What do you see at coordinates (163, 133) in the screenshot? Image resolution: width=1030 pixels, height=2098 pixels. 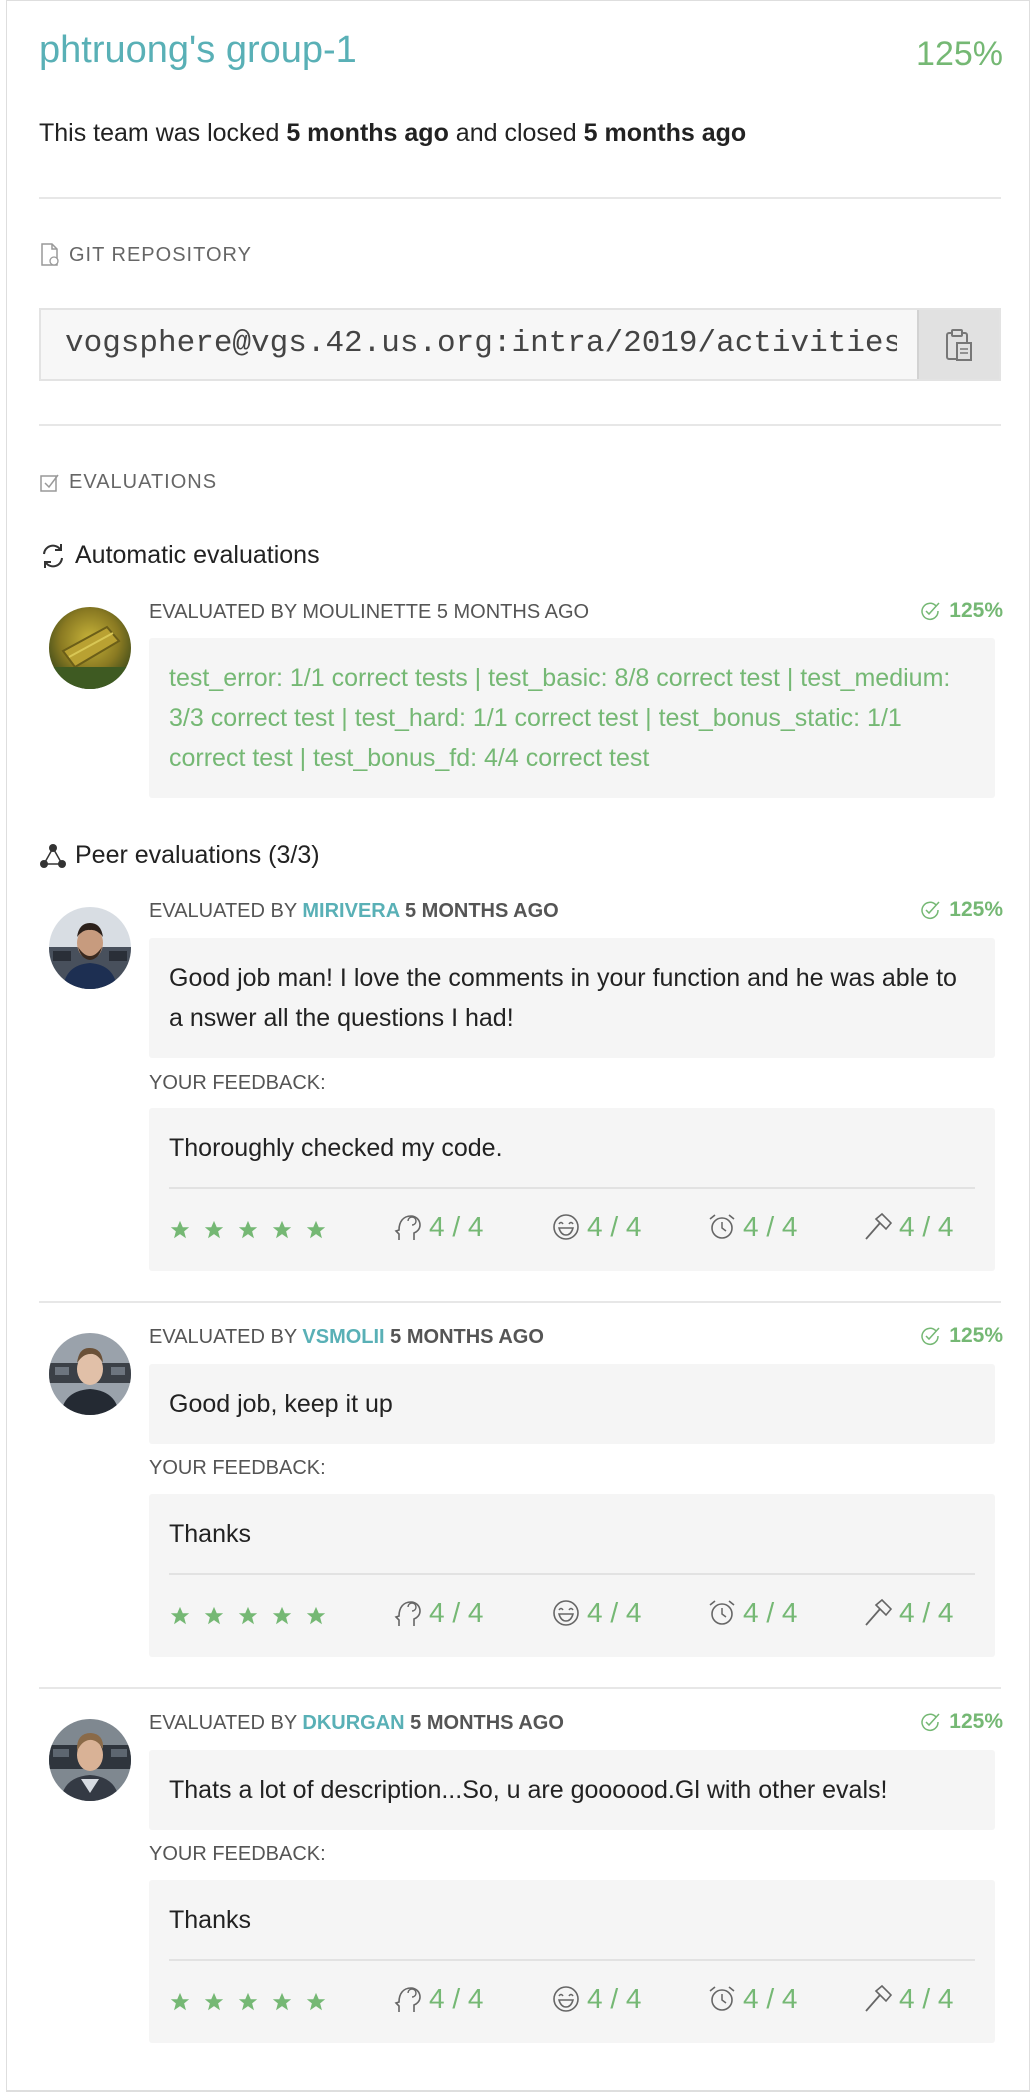 I see `locked-prefix: This team was locked` at bounding box center [163, 133].